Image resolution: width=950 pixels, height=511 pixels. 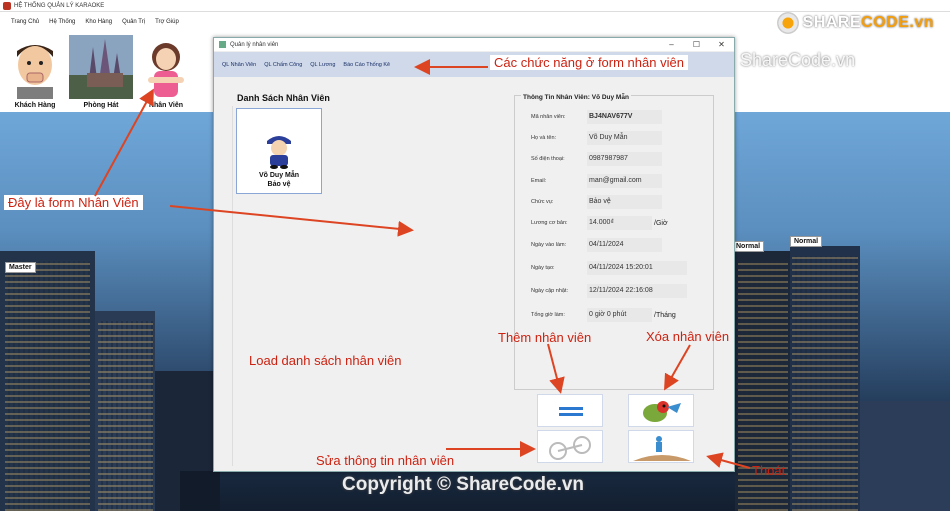 What do you see at coordinates (637, 268) in the screenshot?
I see `created-date-field: 04/11/2024 15:20:01` at bounding box center [637, 268].